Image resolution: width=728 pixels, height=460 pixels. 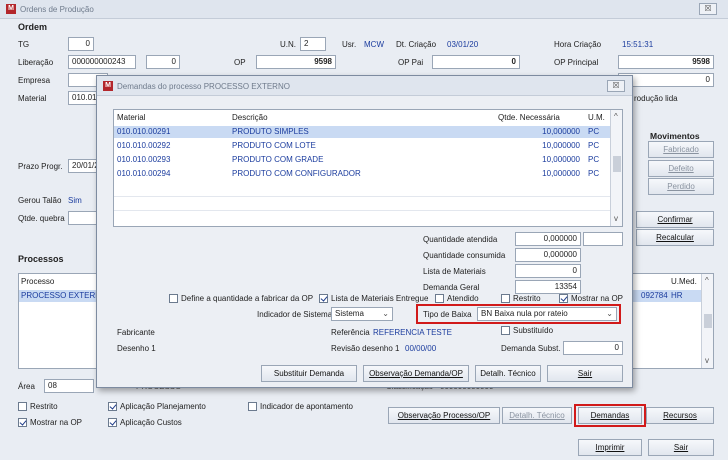 What do you see at coordinates (241, 298) in the screenshot?
I see `define-qtd-checkbox: Define a quantidade a fabricar da OP` at bounding box center [241, 298].